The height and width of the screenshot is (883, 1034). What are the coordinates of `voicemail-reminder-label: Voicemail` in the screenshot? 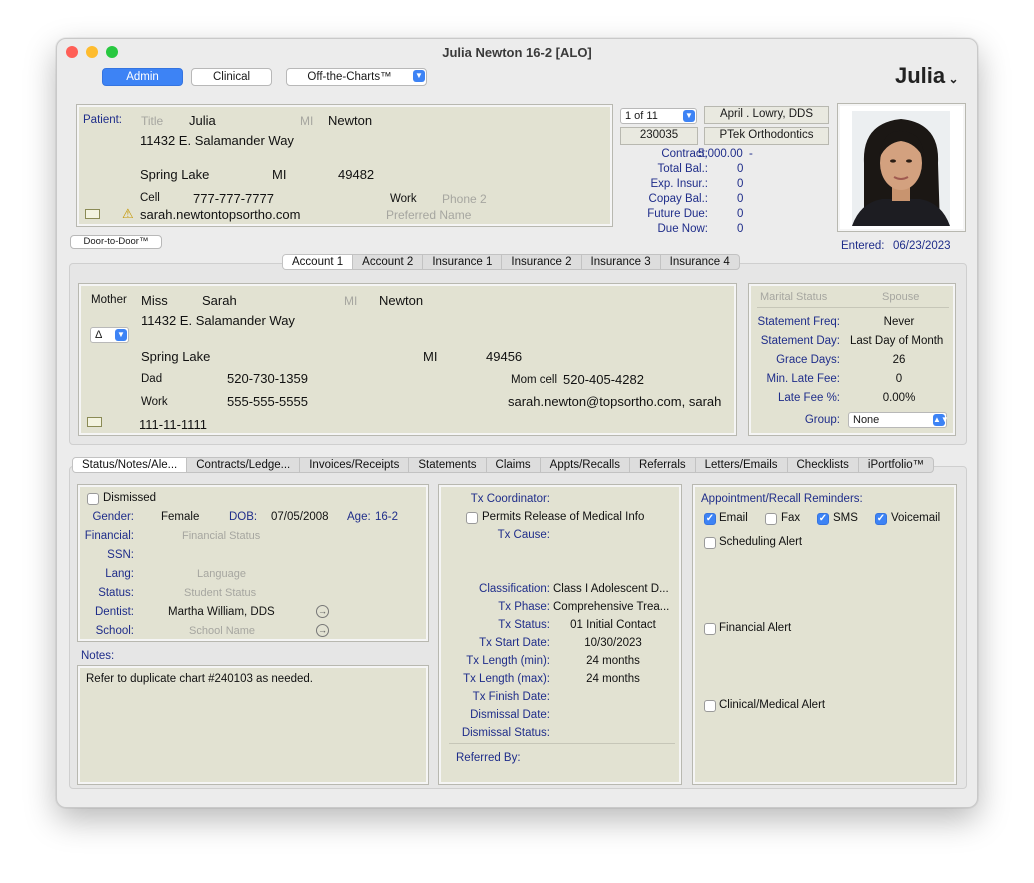 It's located at (916, 518).